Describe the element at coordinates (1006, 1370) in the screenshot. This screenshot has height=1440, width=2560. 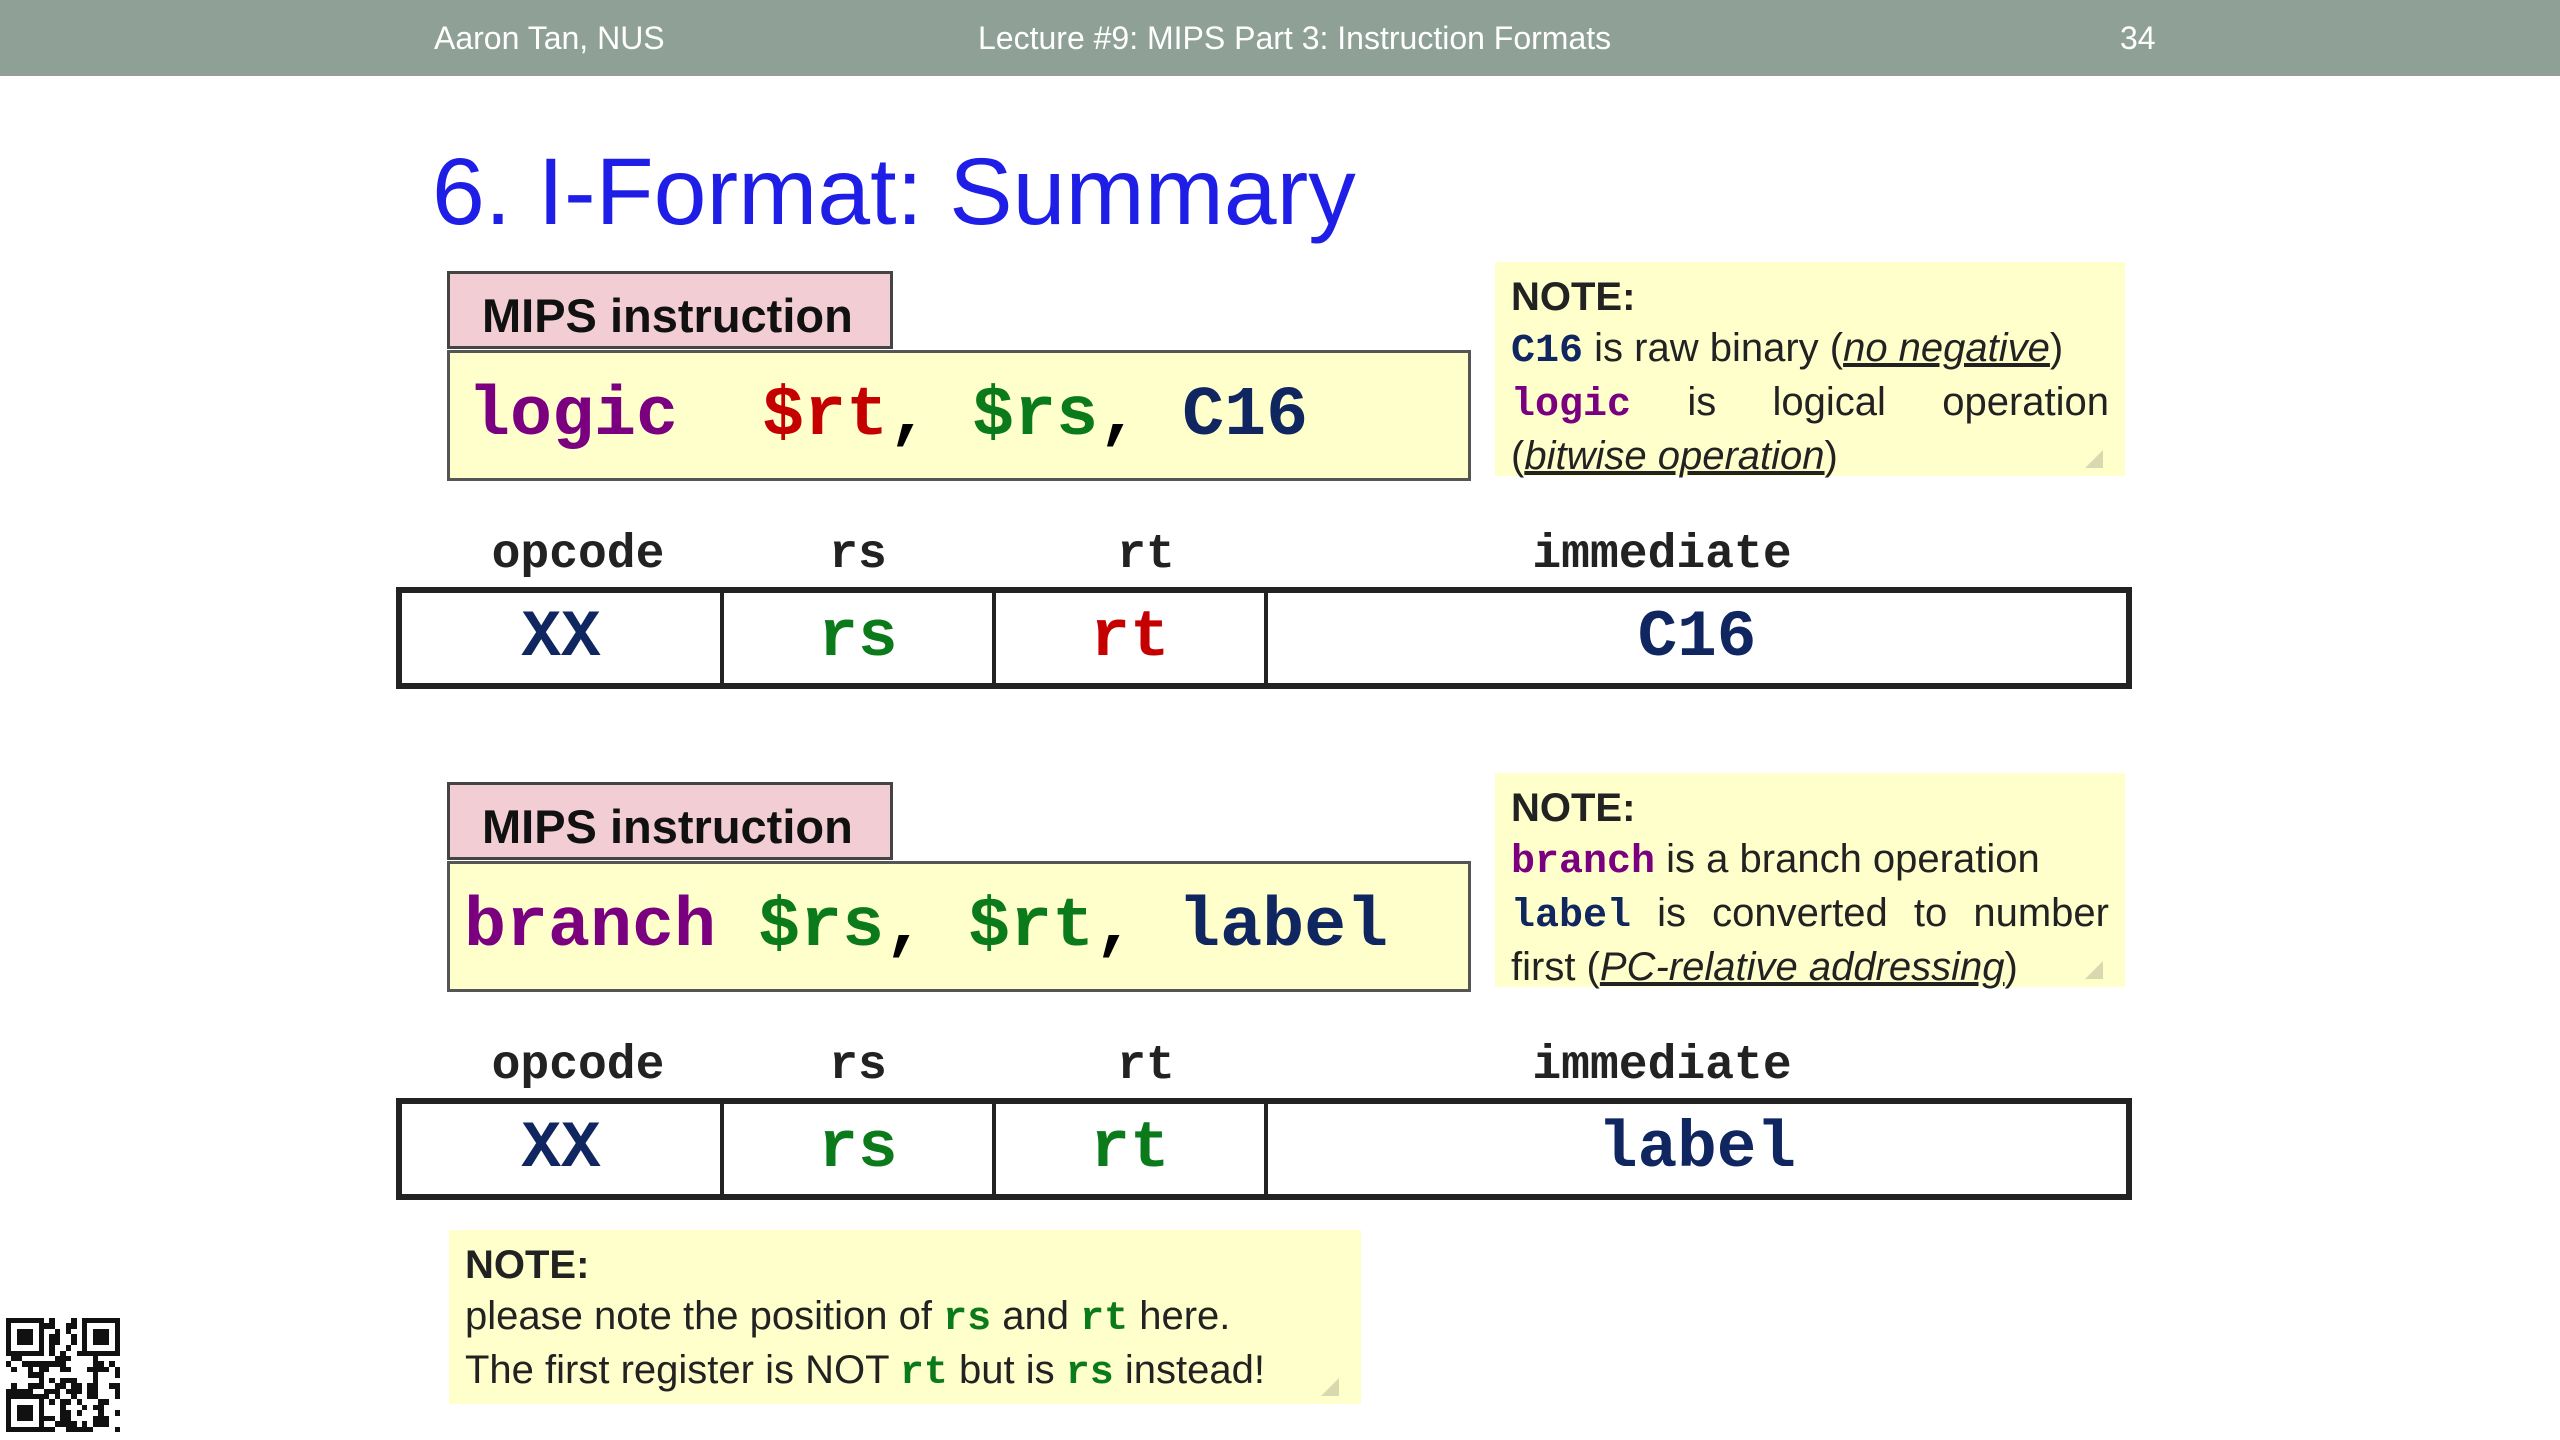
I see `note-text: but is` at that location.